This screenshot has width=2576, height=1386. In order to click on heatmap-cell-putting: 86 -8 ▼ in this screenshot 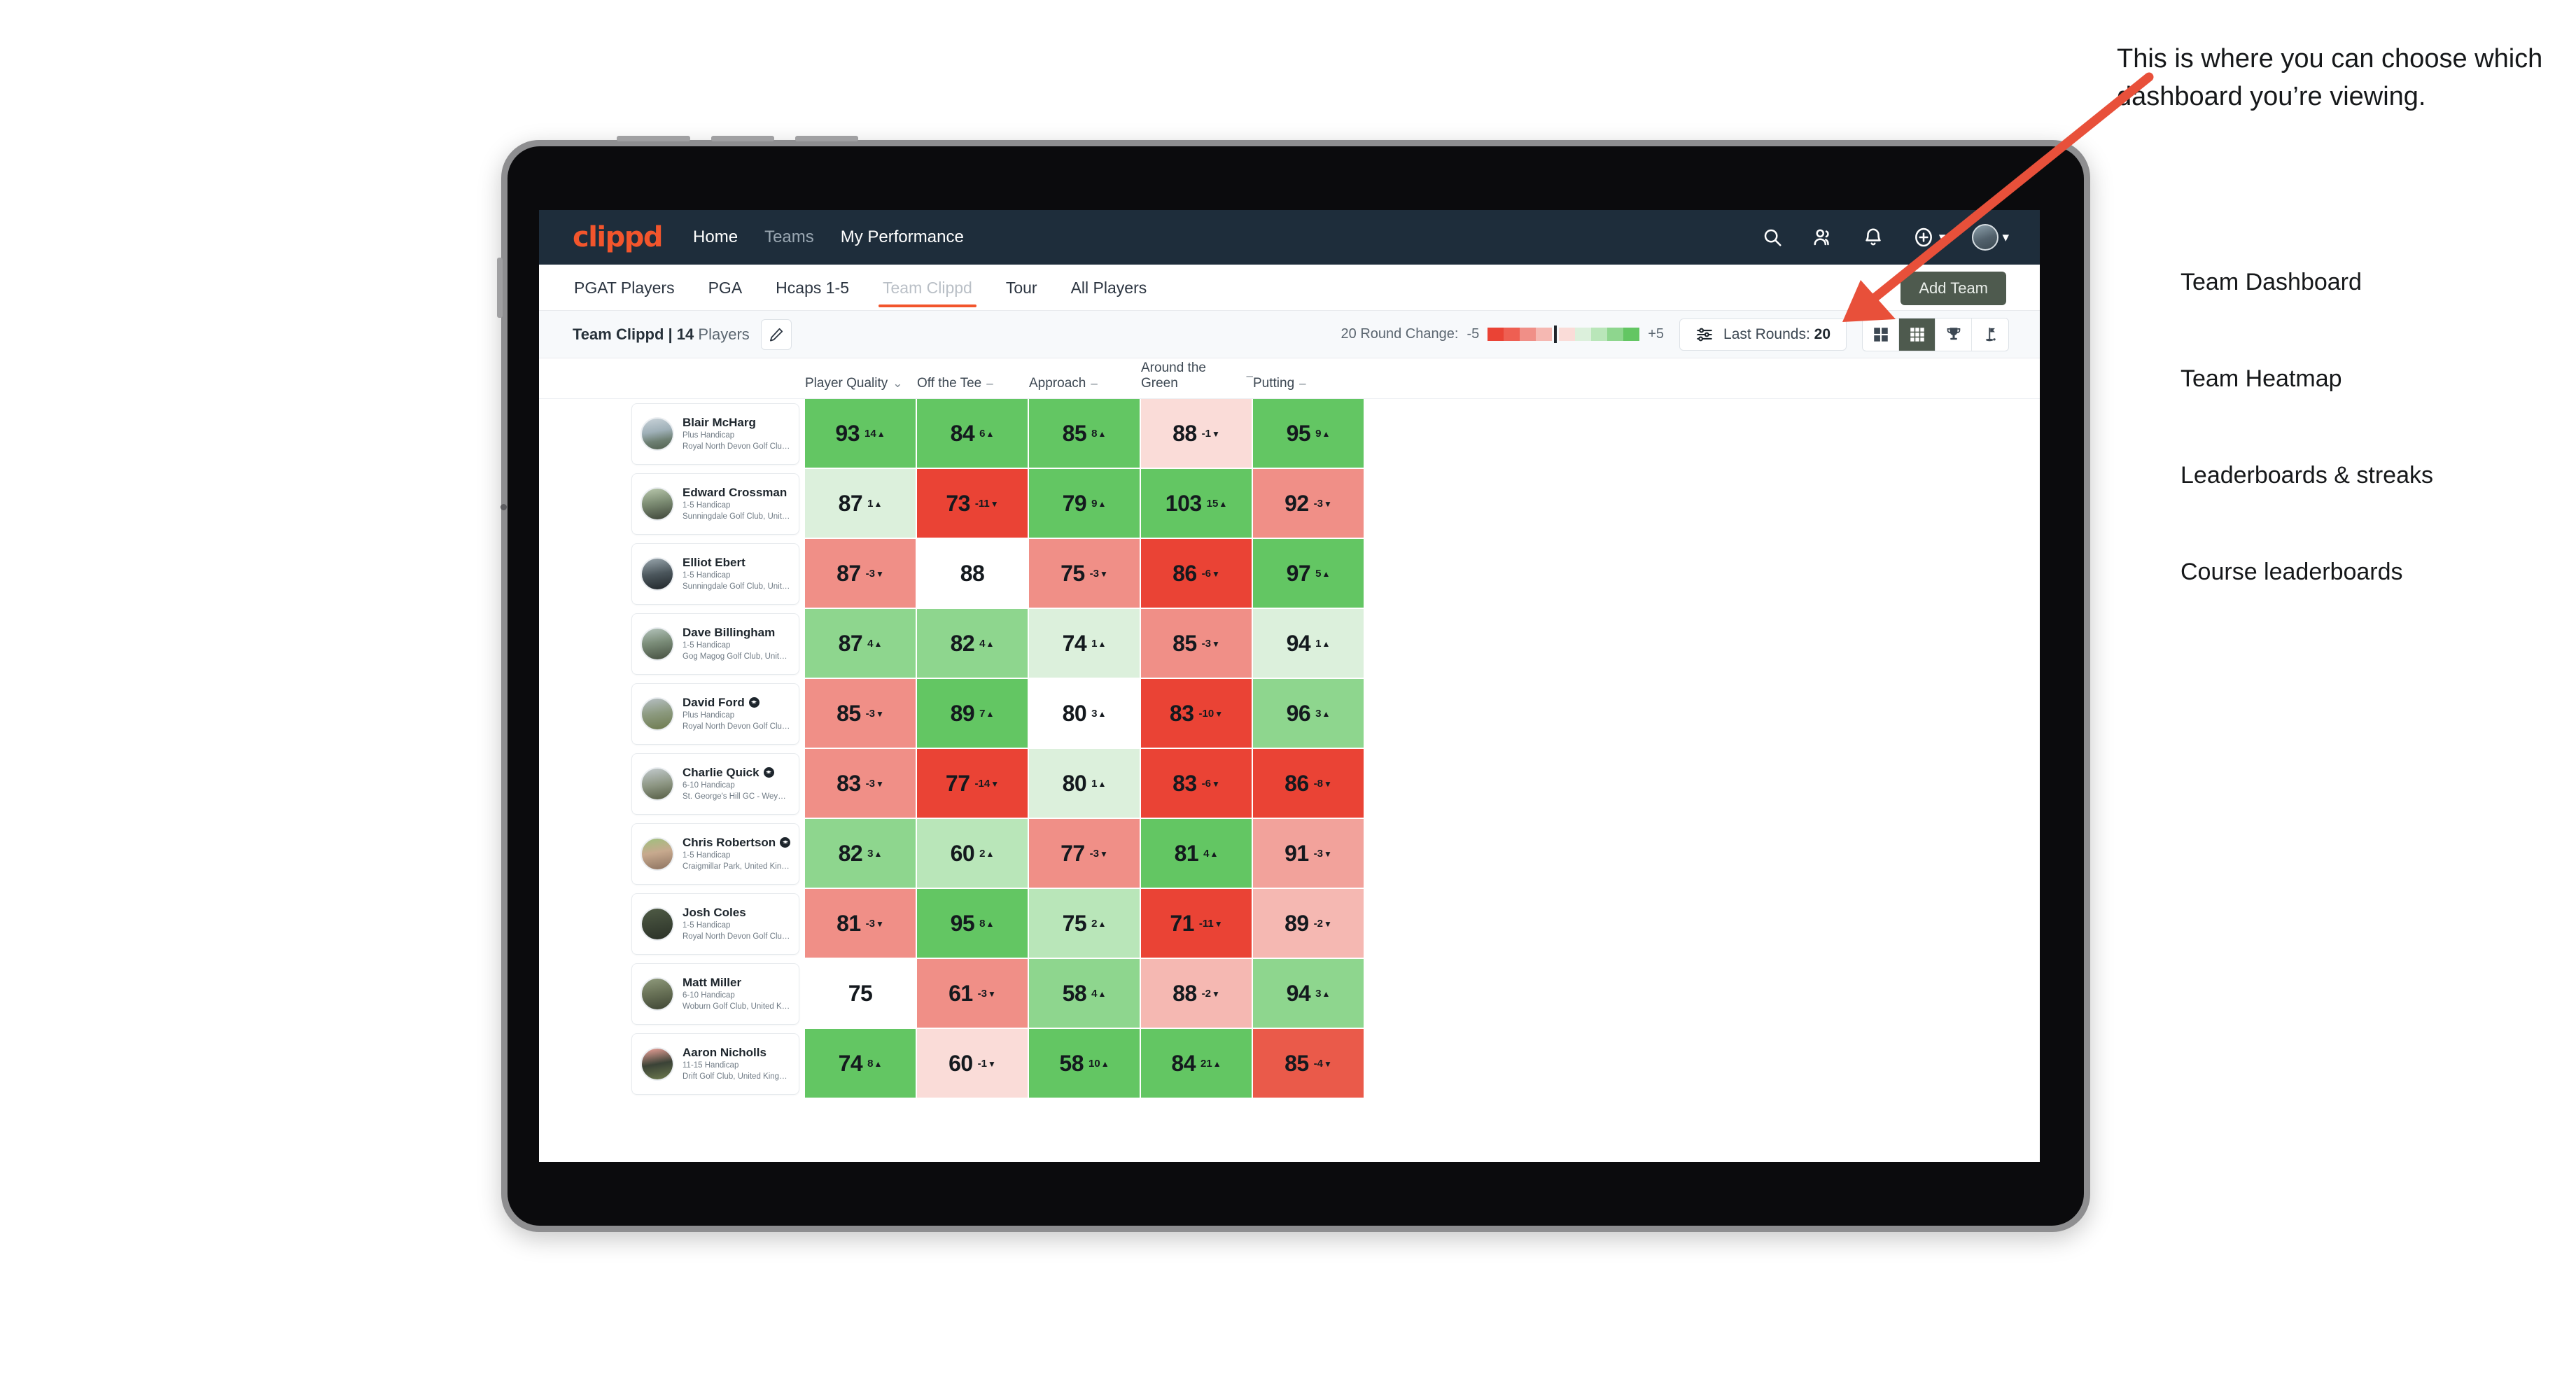, I will do `click(1308, 783)`.